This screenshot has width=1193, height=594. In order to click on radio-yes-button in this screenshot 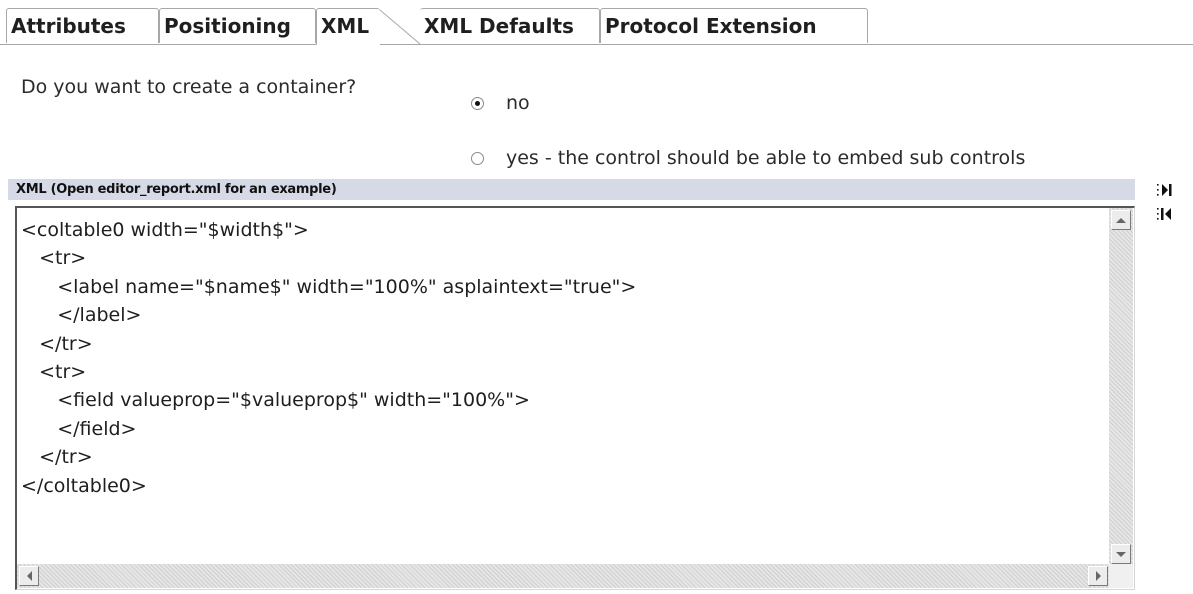, I will do `click(477, 158)`.